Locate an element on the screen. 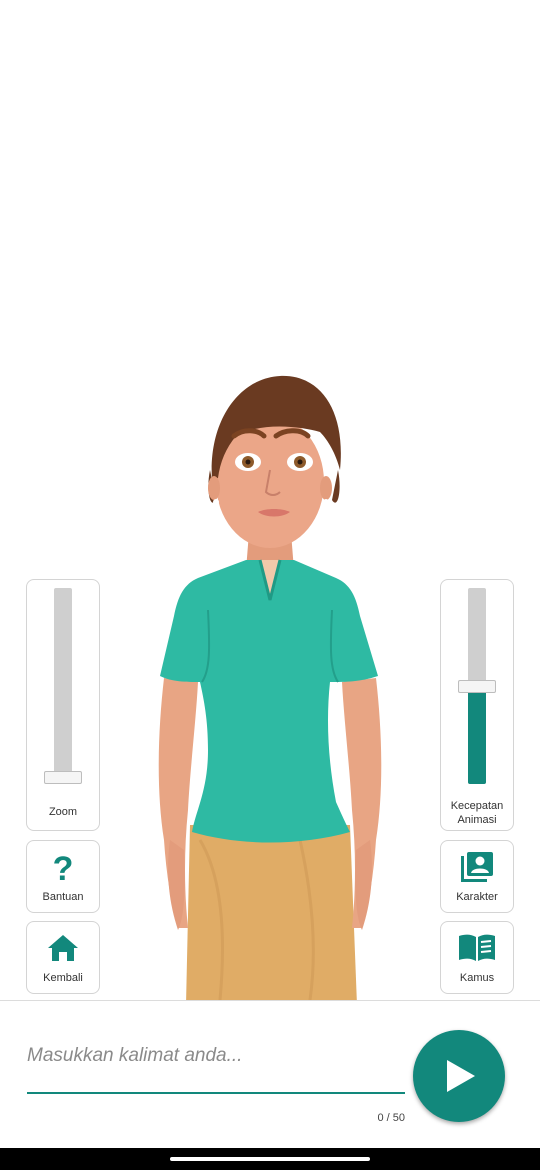 This screenshot has height=1170, width=540. dictionary-button: Kamus is located at coordinates (477, 957).